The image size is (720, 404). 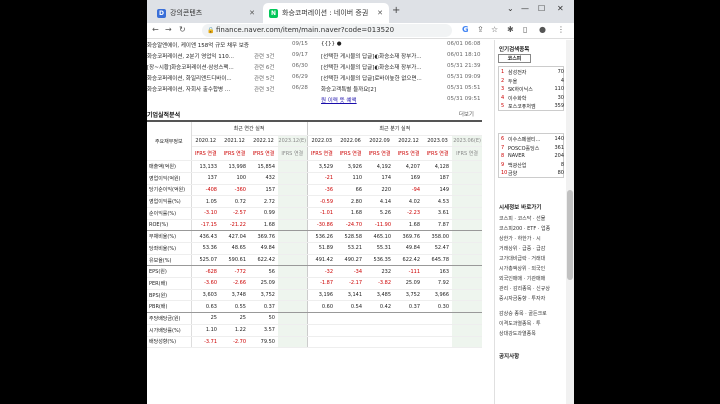 I want to click on new-tab-button: +, so click(x=396, y=10).